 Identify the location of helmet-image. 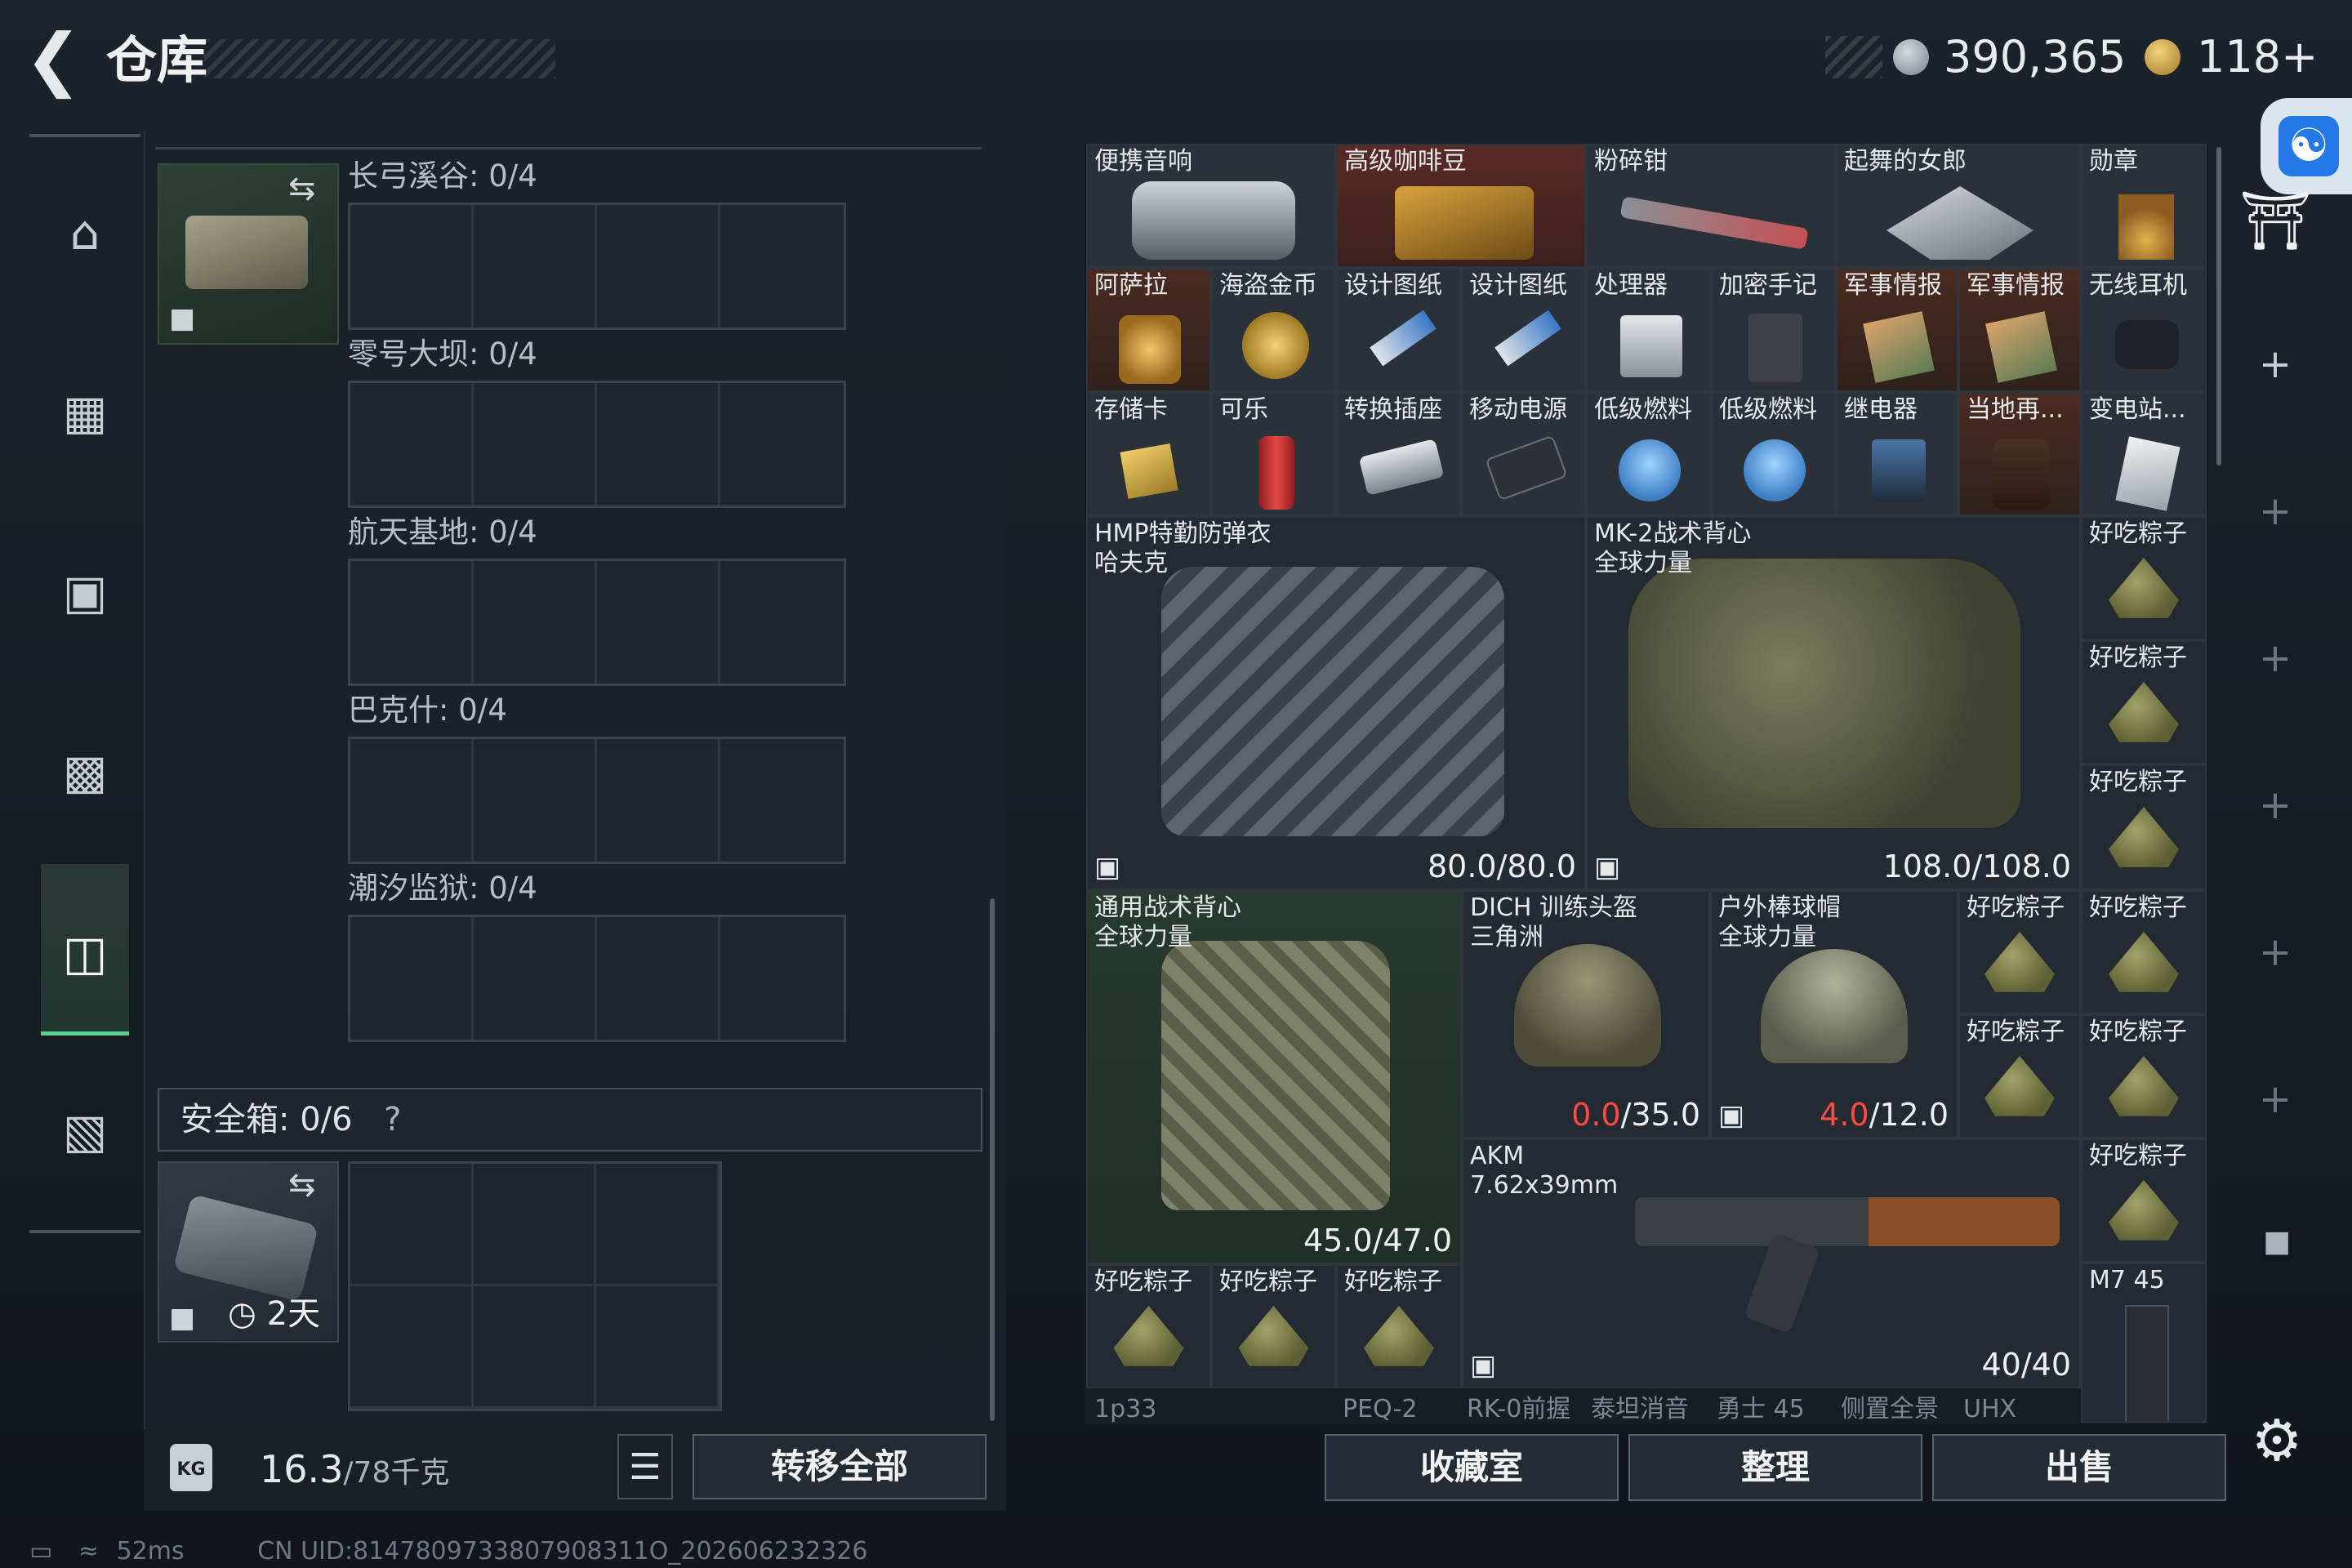
(1587, 1005).